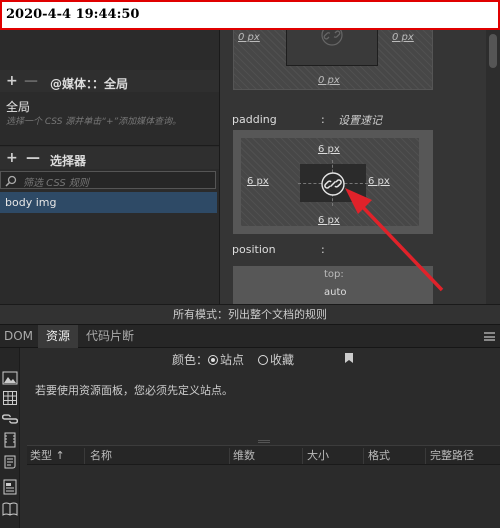 The height and width of the screenshot is (528, 500). What do you see at coordinates (282, 360) in the screenshot?
I see `radio-favorites-label: 收藏` at bounding box center [282, 360].